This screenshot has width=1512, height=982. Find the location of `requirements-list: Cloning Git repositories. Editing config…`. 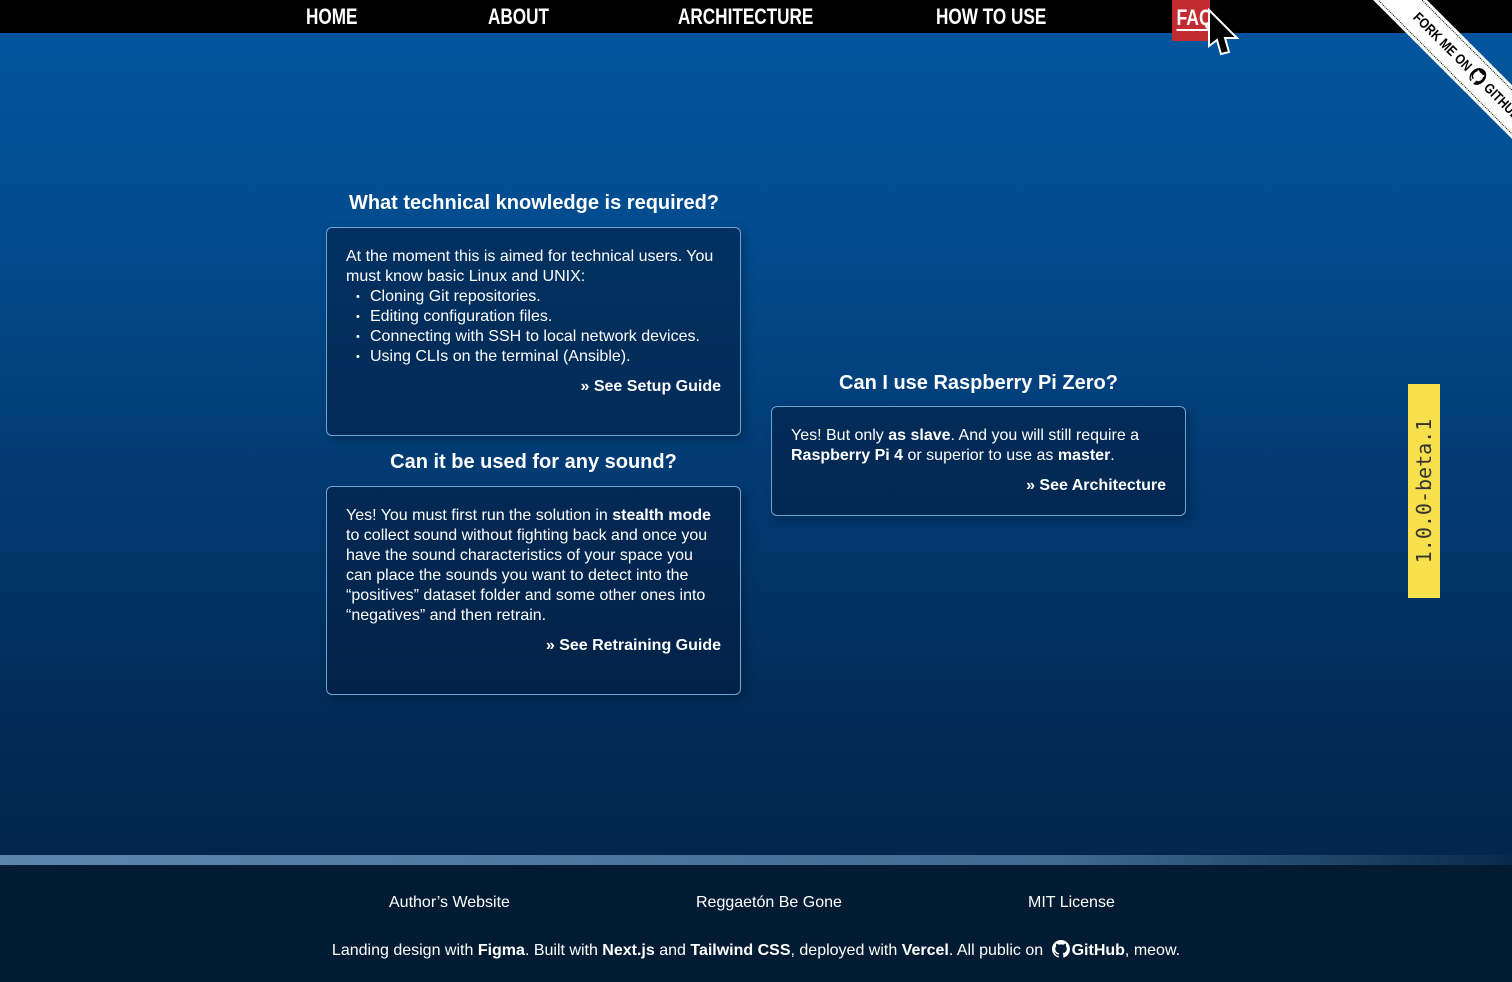

requirements-list: Cloning Git repositories. Editing config… is located at coordinates (533, 327).